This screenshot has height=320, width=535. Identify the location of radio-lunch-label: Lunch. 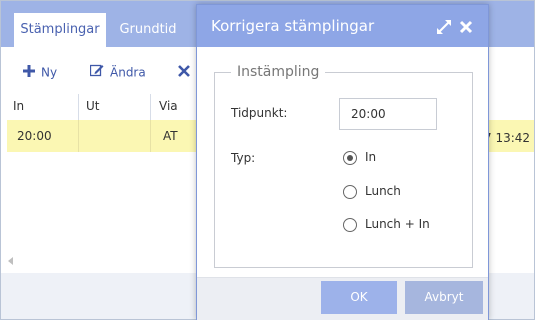
(383, 191).